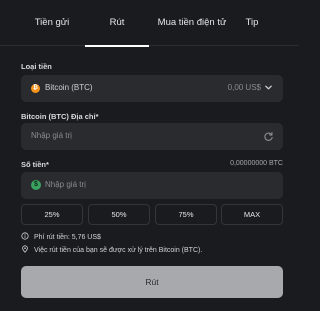  Describe the element at coordinates (192, 23) in the screenshot. I see `tab-buy-crypto: Mua tiền điện tử` at that location.